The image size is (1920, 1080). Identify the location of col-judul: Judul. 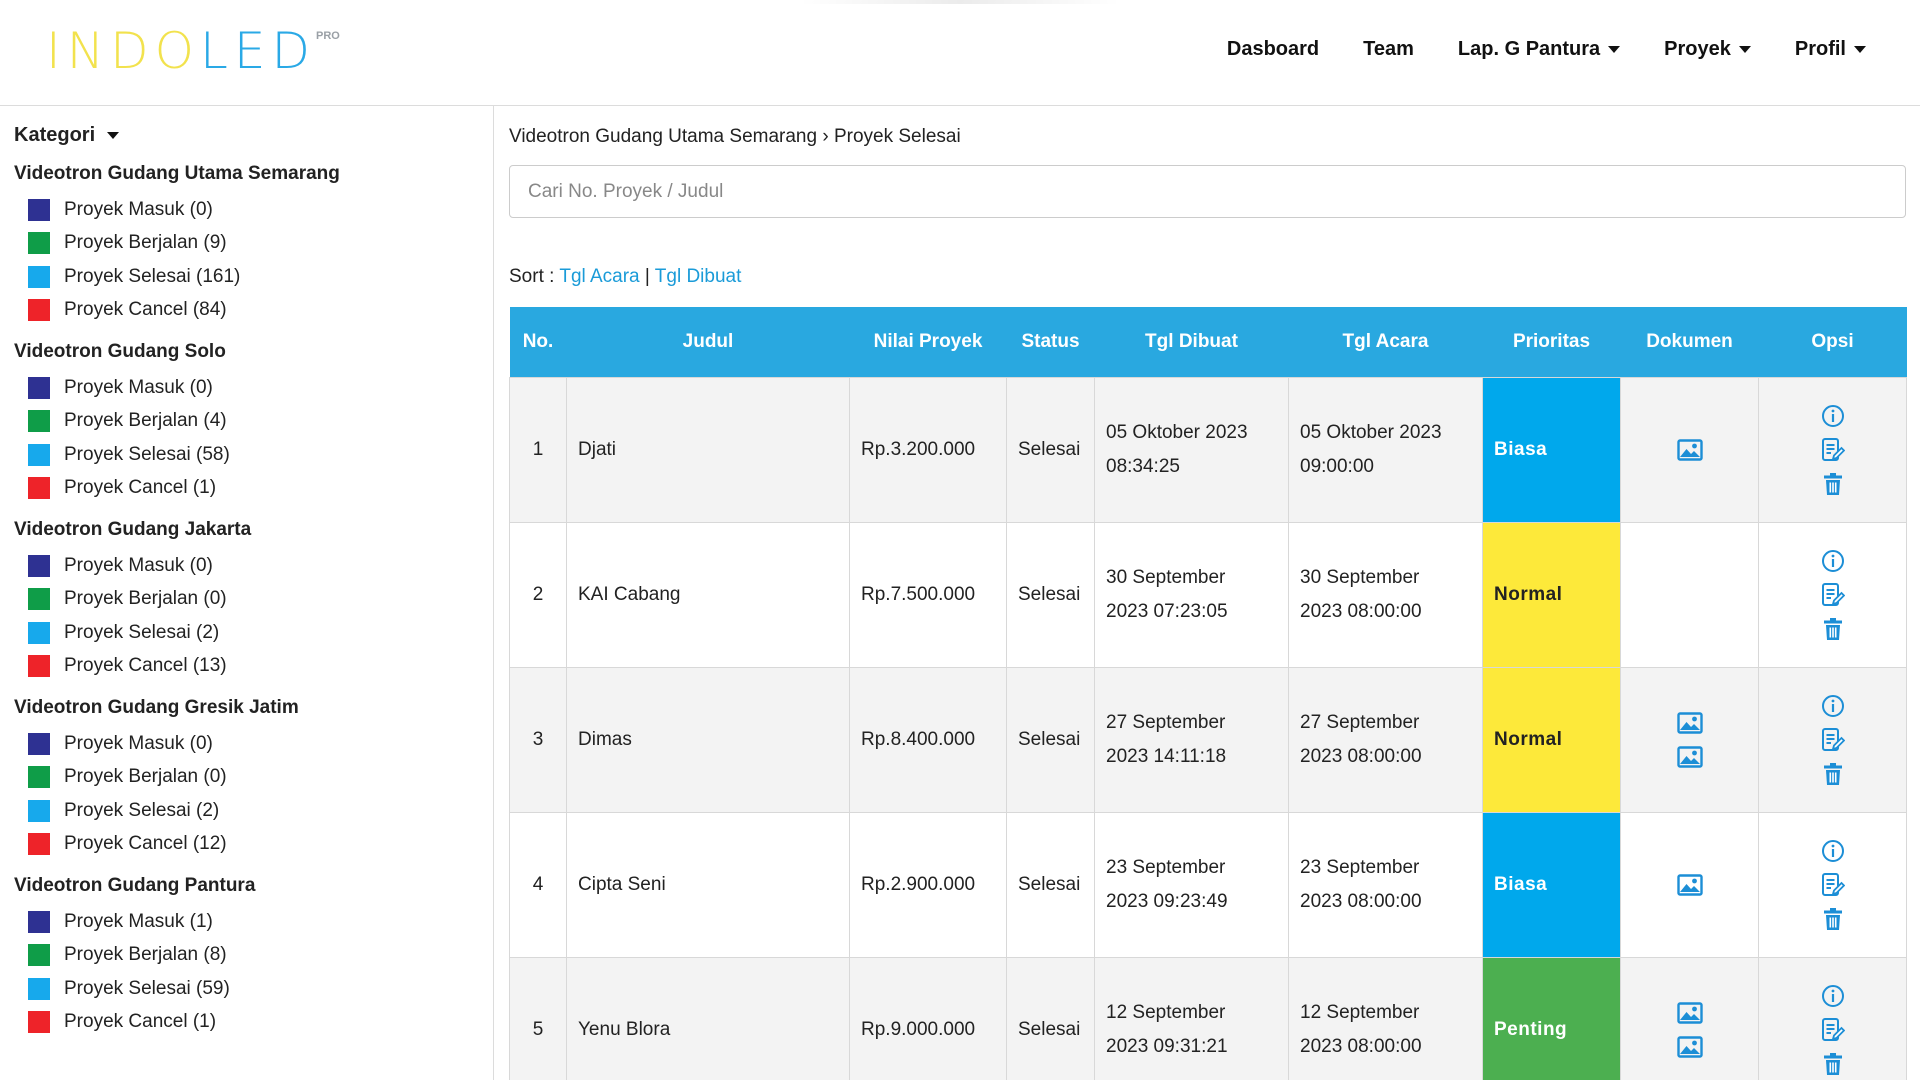
(708, 342).